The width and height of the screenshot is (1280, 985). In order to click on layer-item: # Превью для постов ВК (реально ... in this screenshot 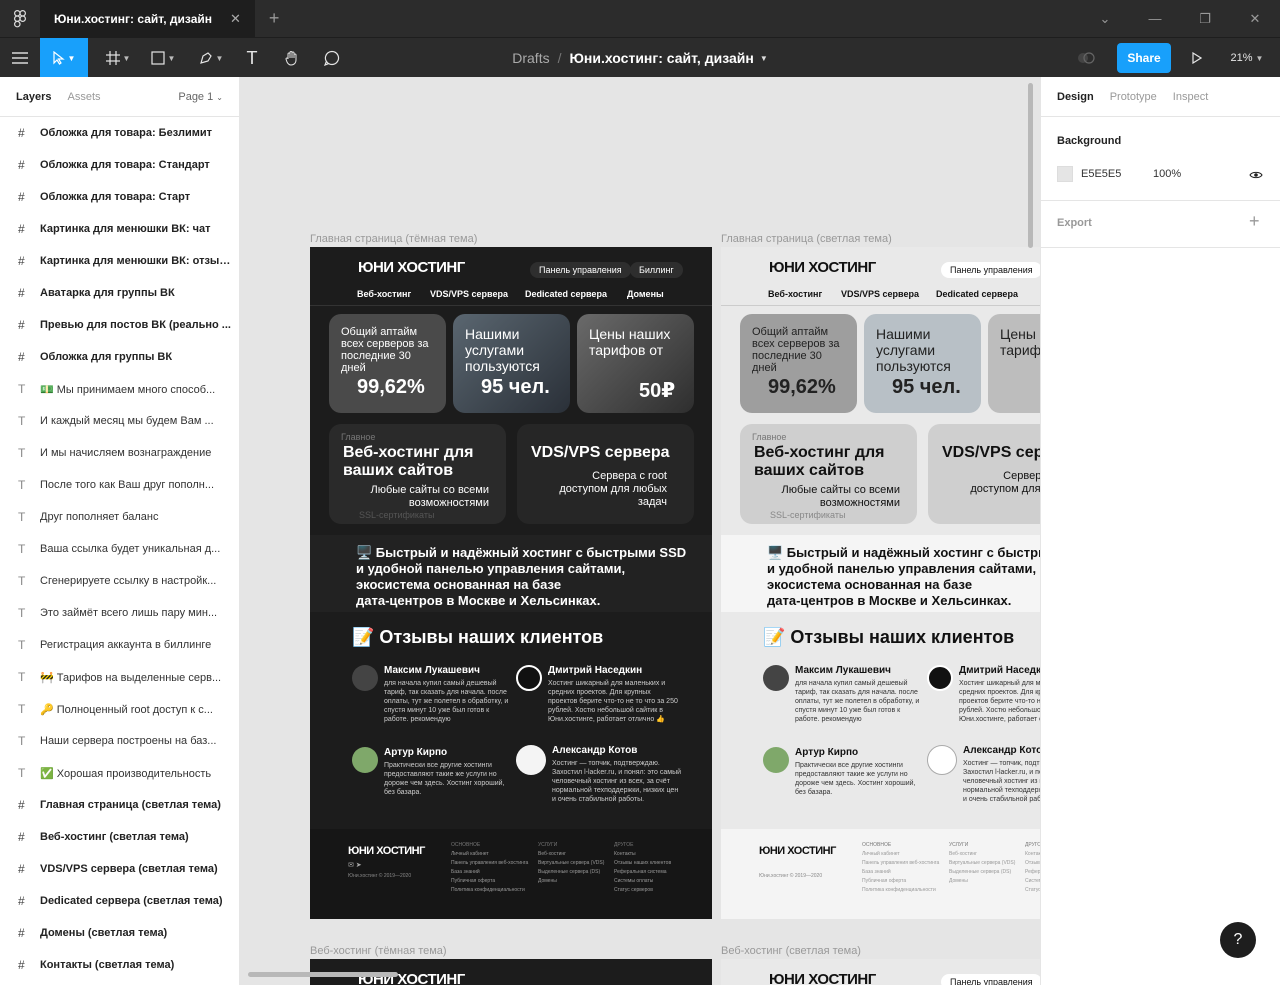, I will do `click(119, 325)`.